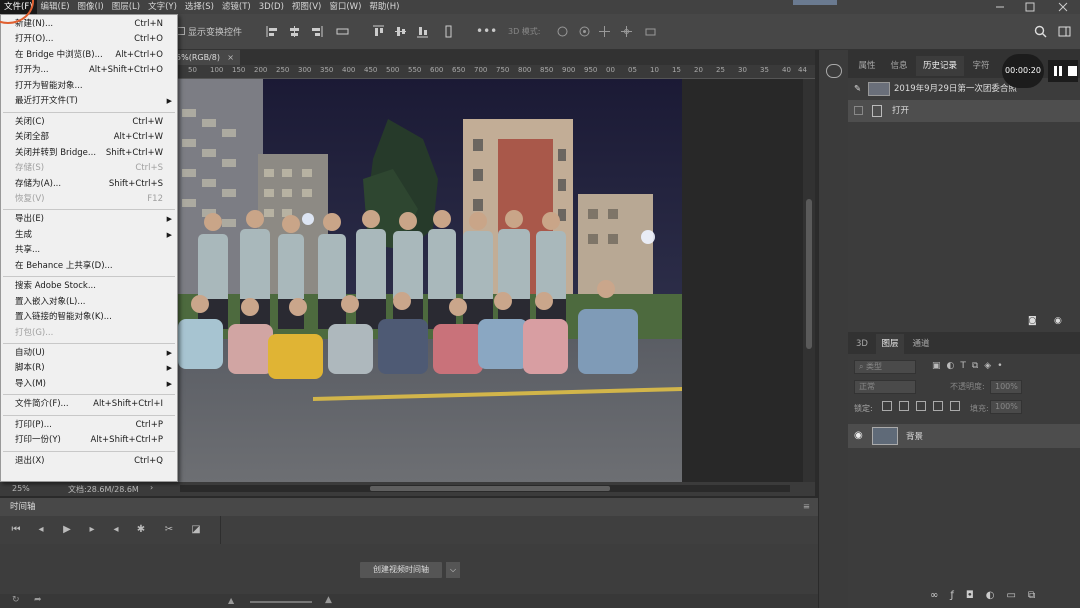 The height and width of the screenshot is (608, 1080). What do you see at coordinates (422, 31) in the screenshot?
I see `align-bottom-icon` at bounding box center [422, 31].